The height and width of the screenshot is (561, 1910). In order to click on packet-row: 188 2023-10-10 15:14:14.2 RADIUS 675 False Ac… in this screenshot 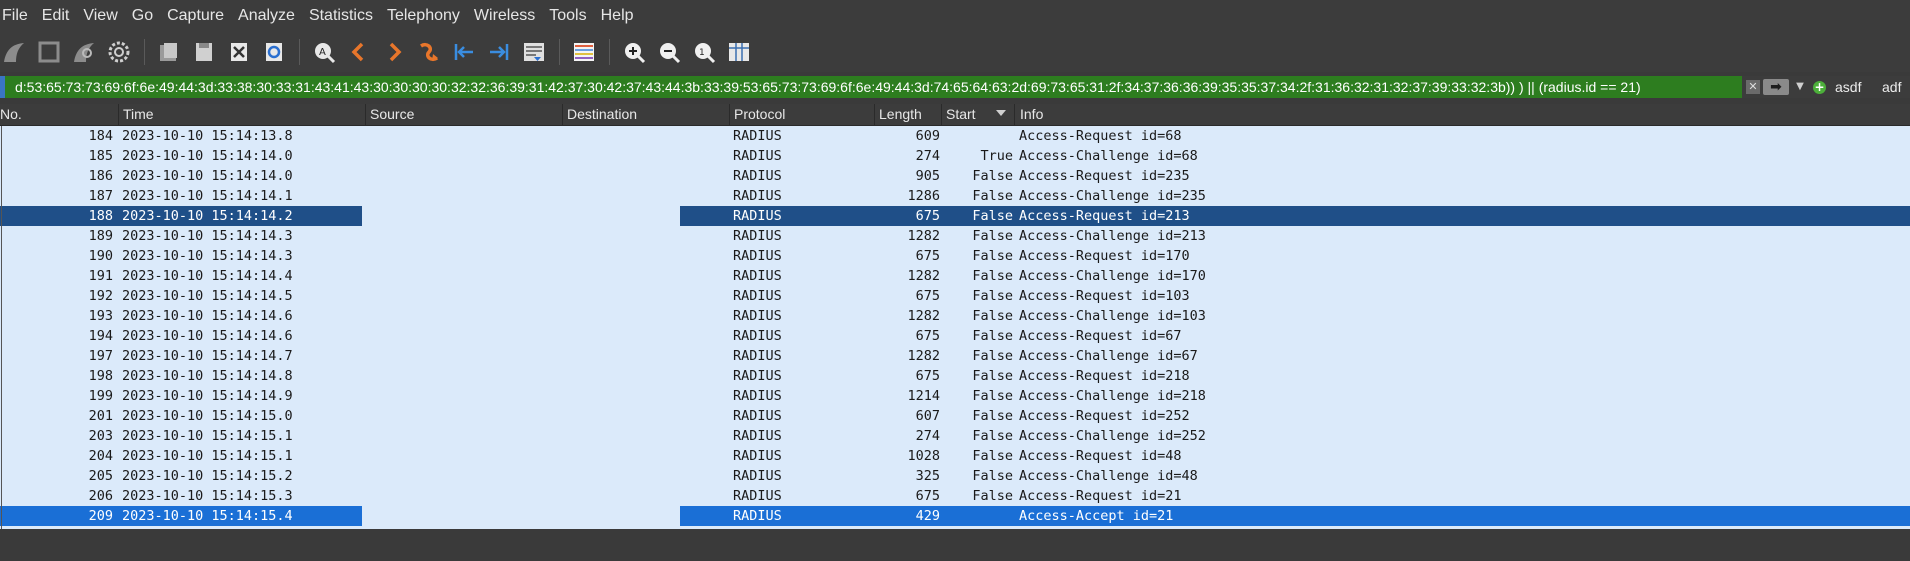, I will do `click(955, 216)`.